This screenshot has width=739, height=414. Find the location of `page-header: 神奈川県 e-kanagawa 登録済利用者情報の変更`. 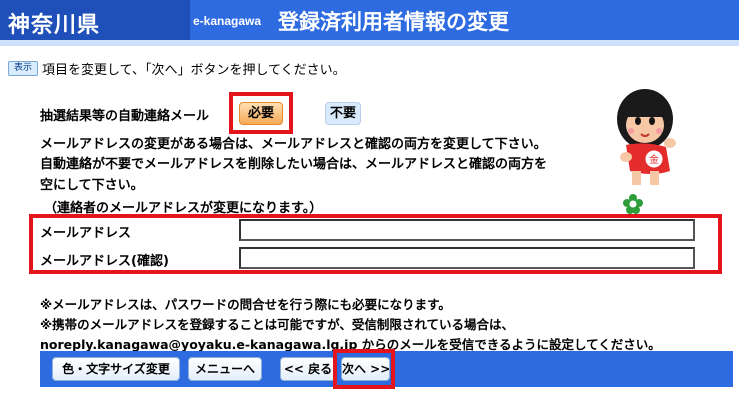

page-header: 神奈川県 e-kanagawa 登録済利用者情報の変更 is located at coordinates (369, 20).